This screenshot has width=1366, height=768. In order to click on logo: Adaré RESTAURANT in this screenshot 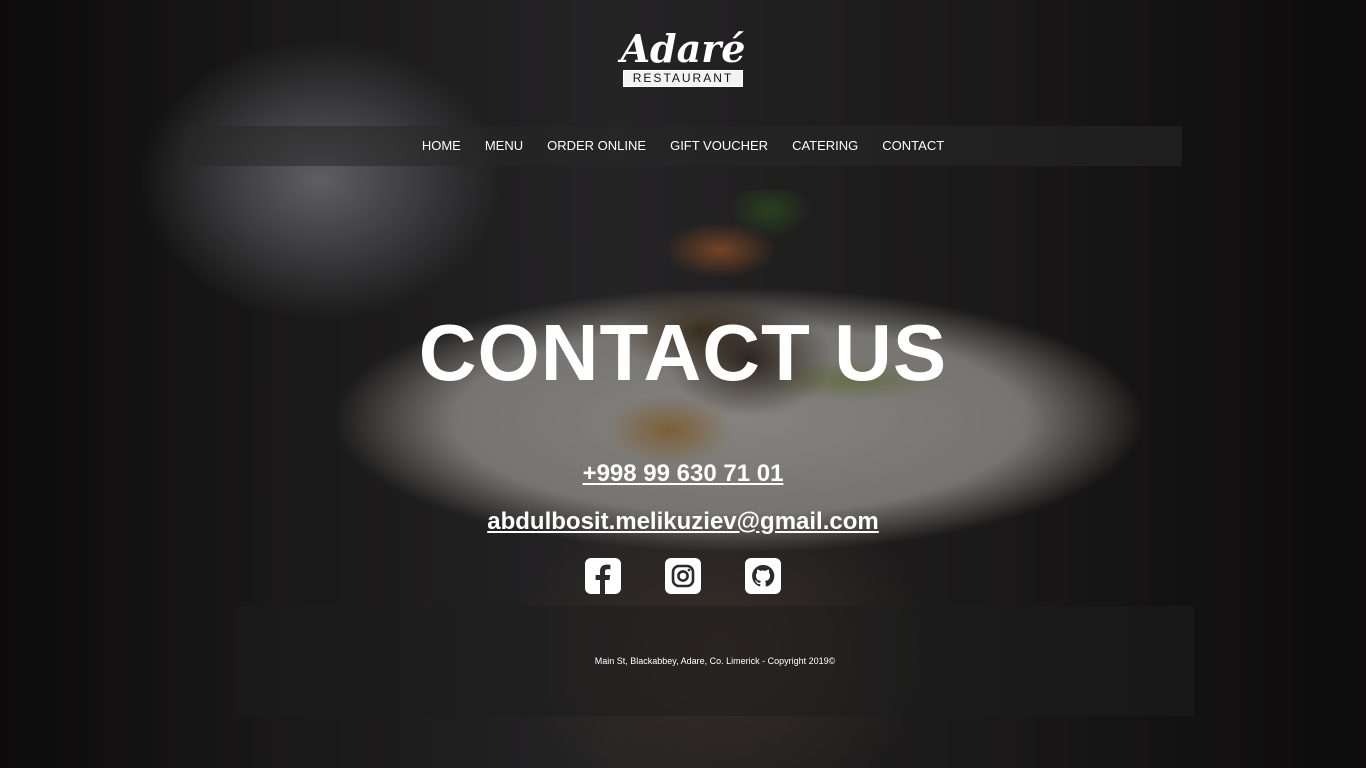, I will do `click(683, 58)`.